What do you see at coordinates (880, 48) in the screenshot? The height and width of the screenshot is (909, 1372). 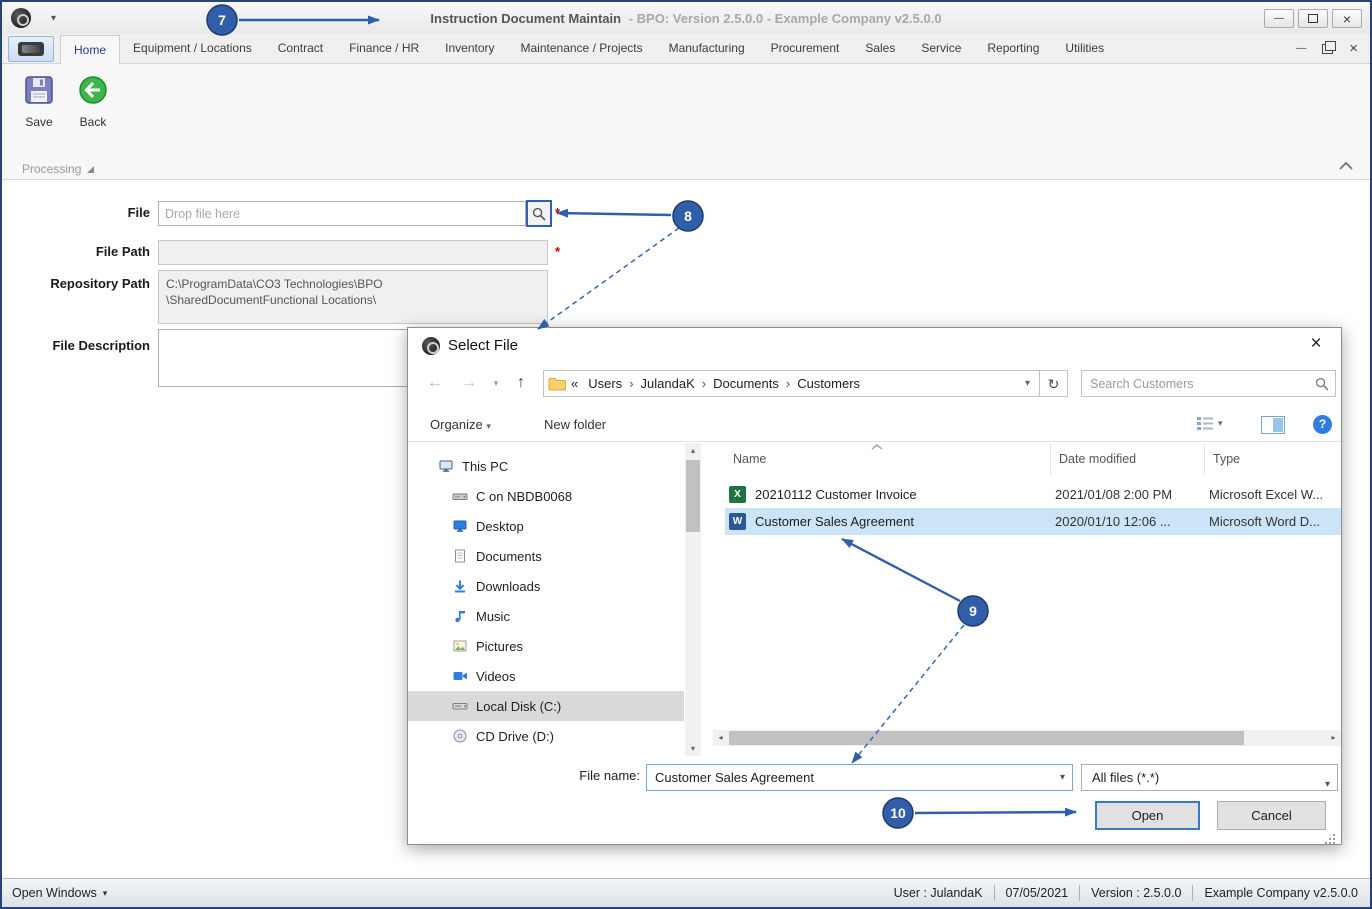 I see `tab-sales: Sales` at bounding box center [880, 48].